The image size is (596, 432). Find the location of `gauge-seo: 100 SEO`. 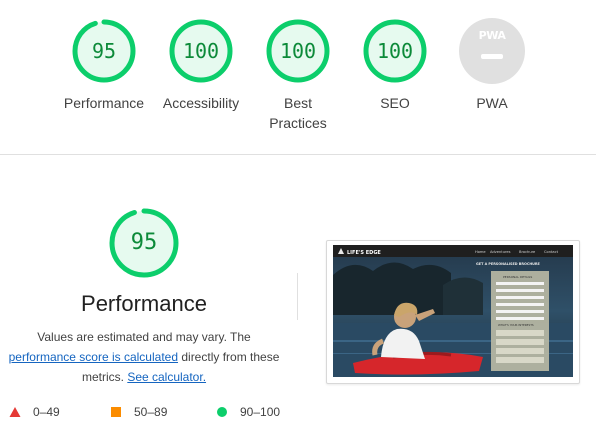

gauge-seo: 100 SEO is located at coordinates (395, 65).